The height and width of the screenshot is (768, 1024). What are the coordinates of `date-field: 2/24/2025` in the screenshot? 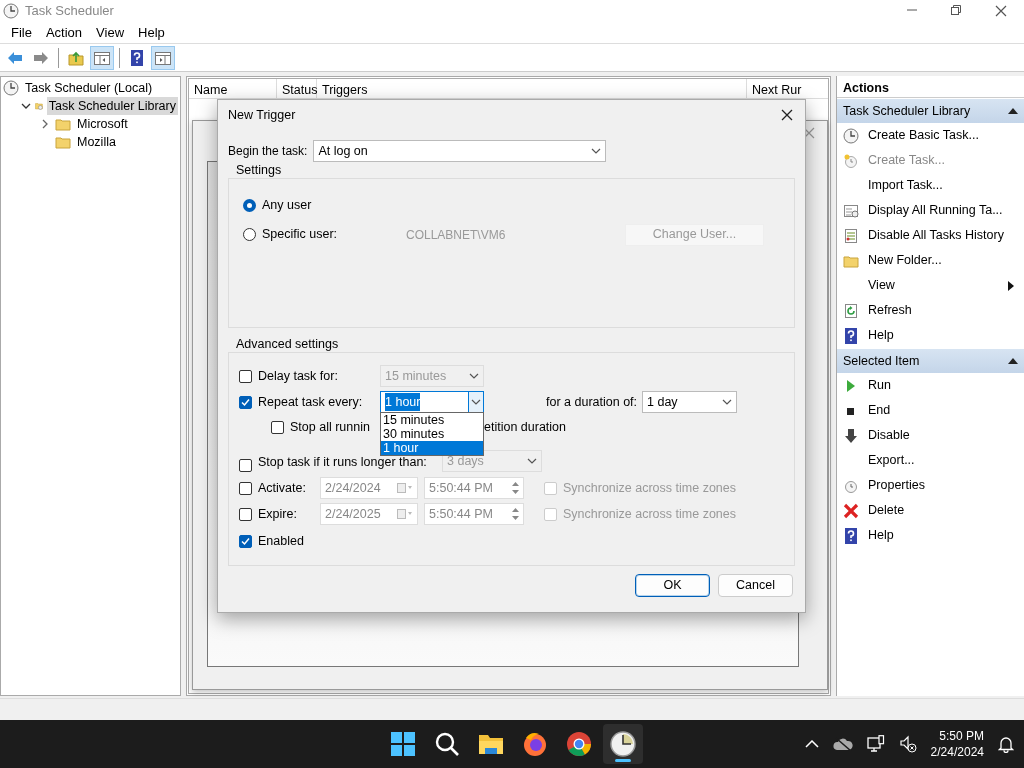 It's located at (369, 514).